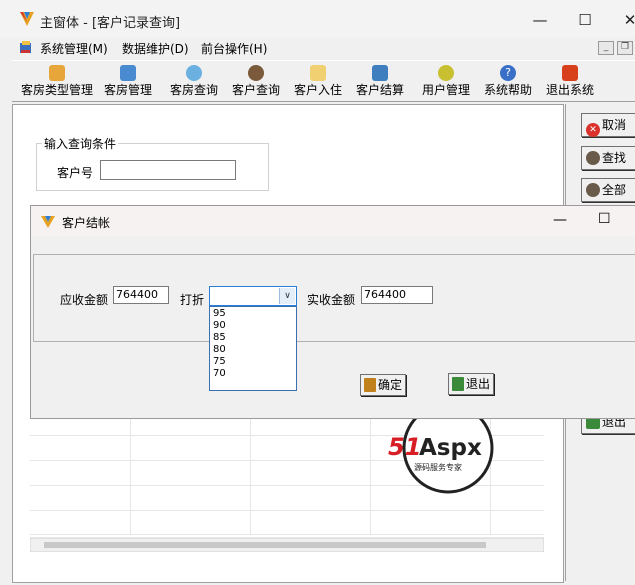 The image size is (635, 585). I want to click on tb-customer-query-button: 客户查询, so click(256, 81).